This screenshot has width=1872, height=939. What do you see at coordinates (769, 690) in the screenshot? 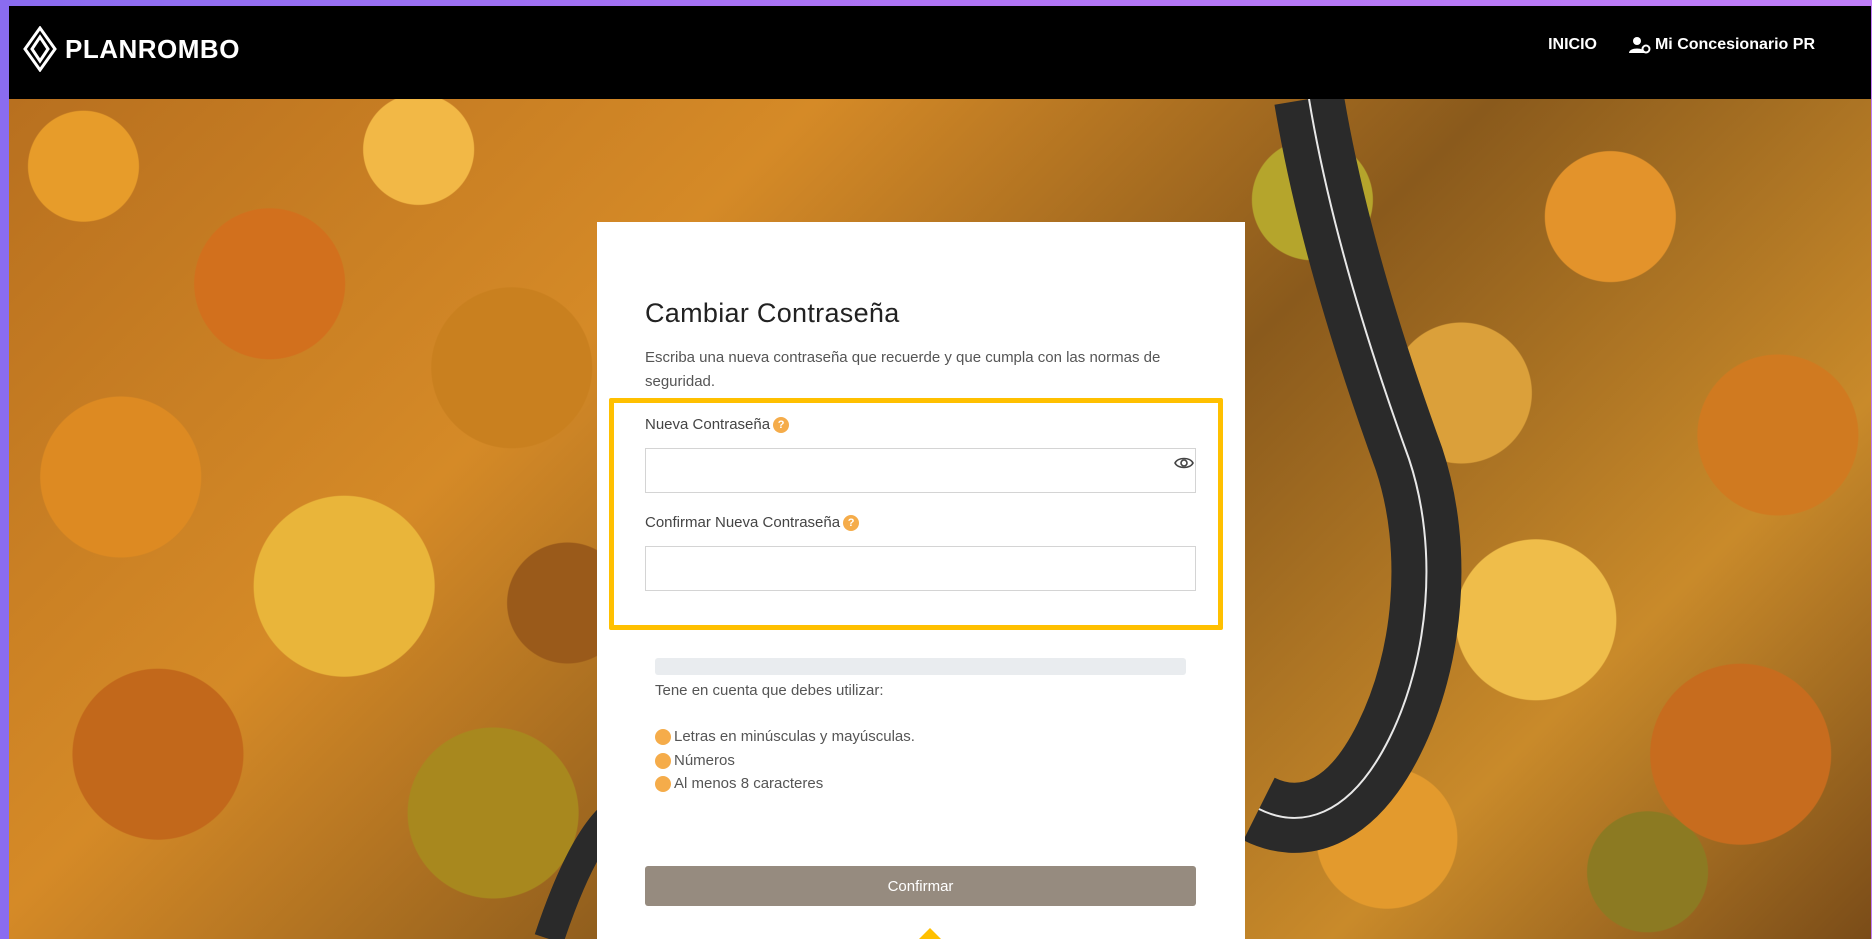
I see `requirements-note: Tene en cuenta que debes utilizar:` at bounding box center [769, 690].